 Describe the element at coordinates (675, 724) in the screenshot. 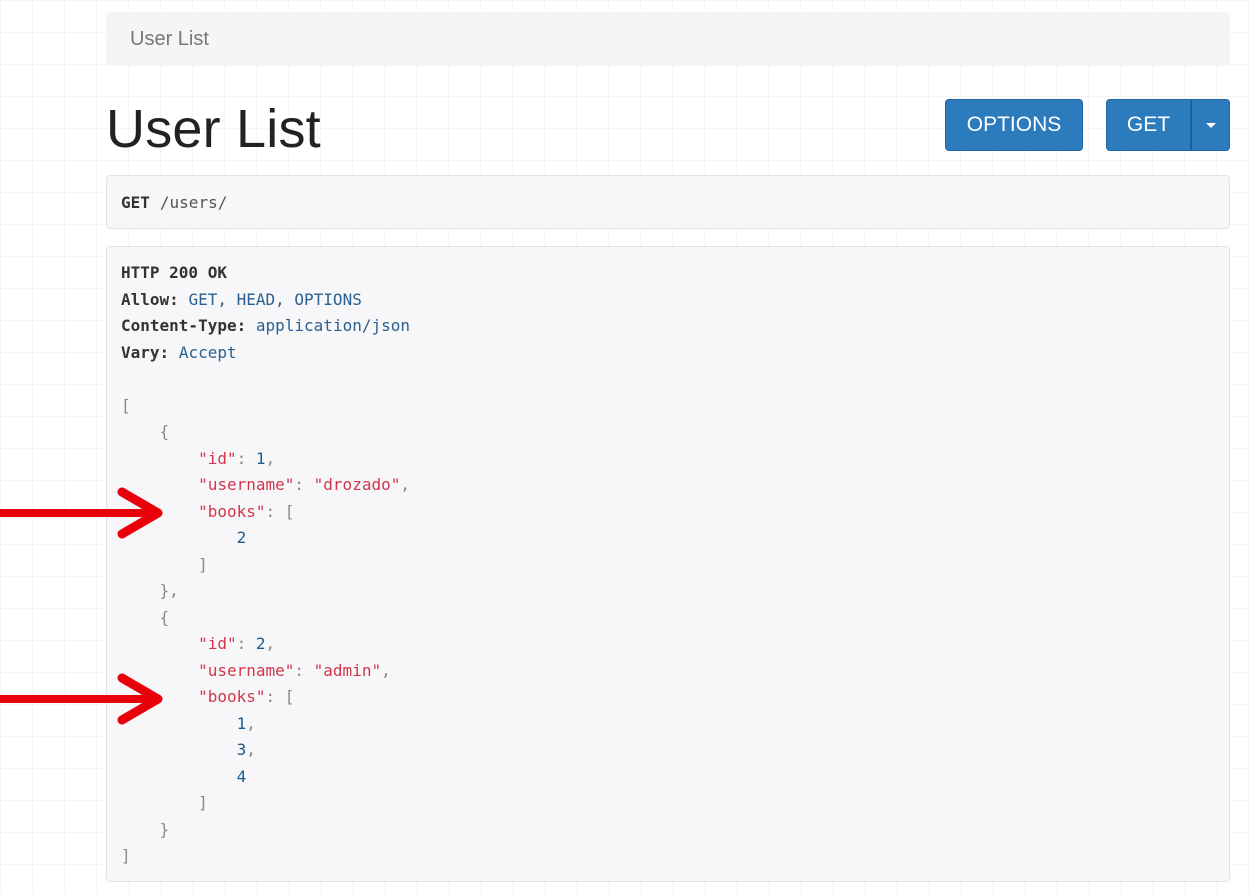

I see `json-line: 1,` at that location.